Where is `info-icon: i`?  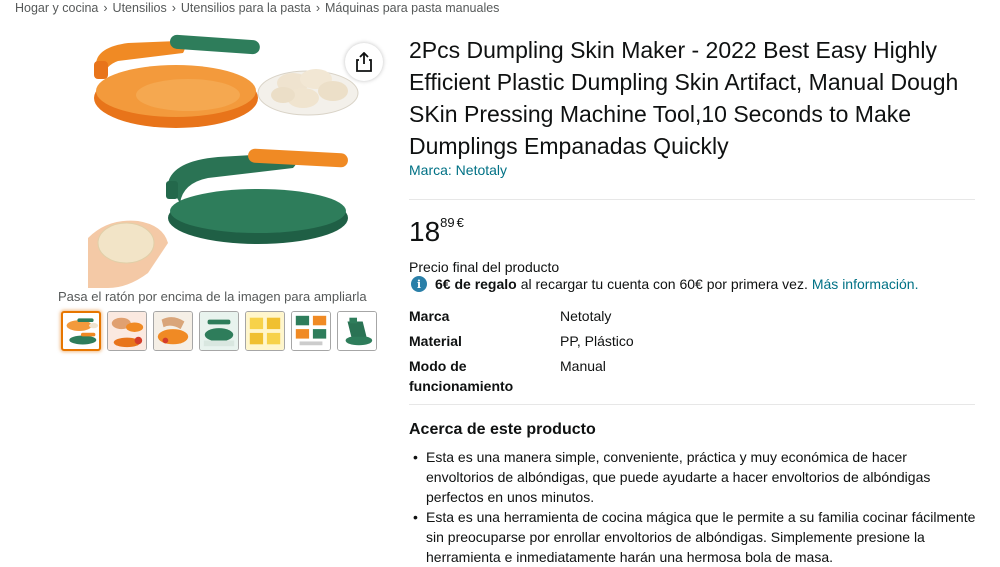
info-icon: i is located at coordinates (419, 284).